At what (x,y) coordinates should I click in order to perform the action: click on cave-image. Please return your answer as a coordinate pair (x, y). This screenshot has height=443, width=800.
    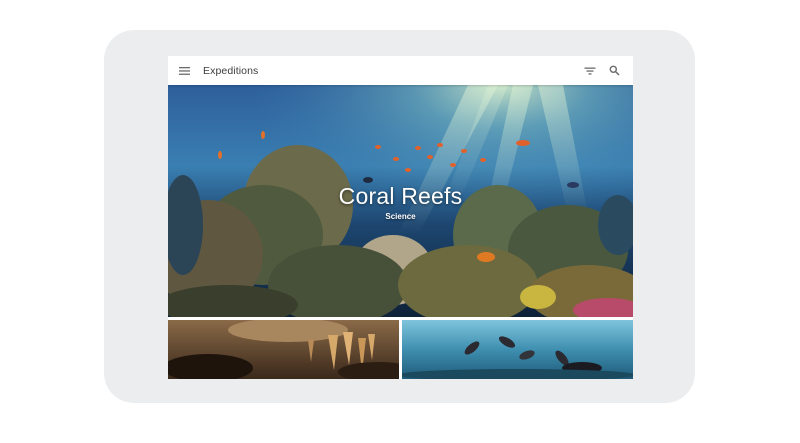
    Looking at the image, I should click on (283, 349).